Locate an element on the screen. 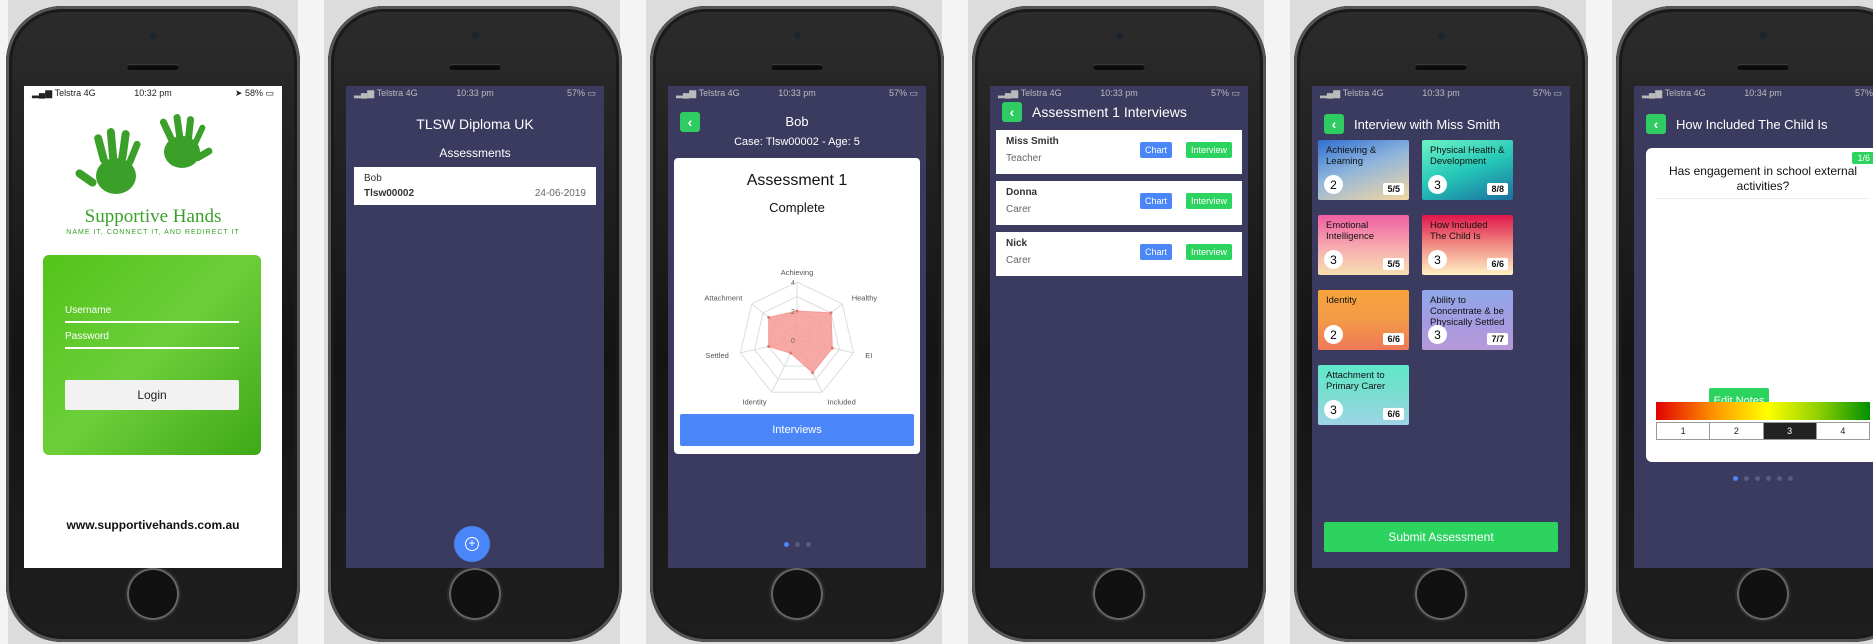  assessment-status: Complete is located at coordinates (797, 207).